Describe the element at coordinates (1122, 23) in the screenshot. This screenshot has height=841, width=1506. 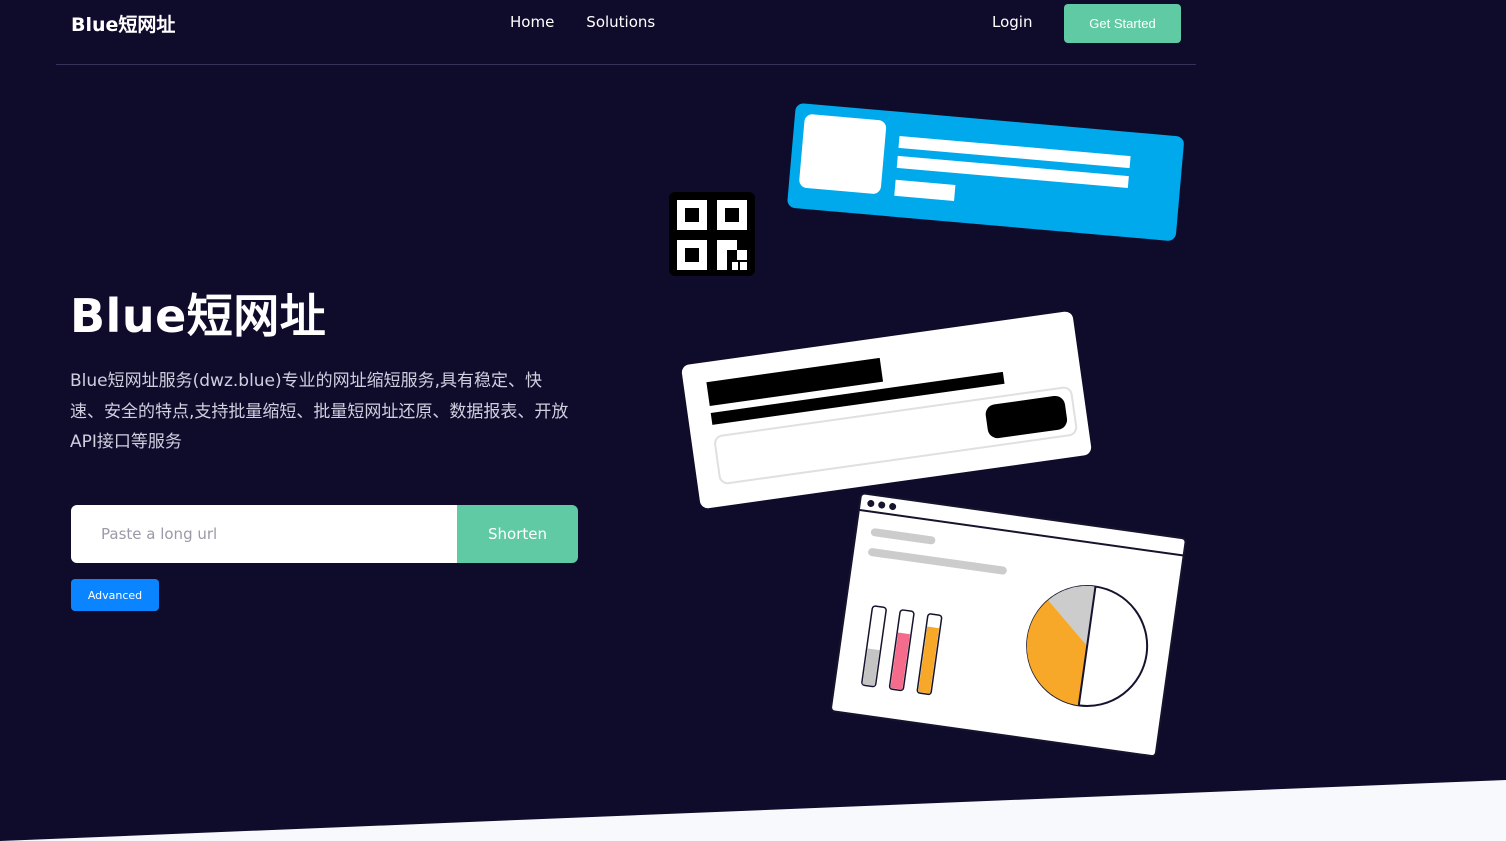
I see `get-started-button: Get Started` at that location.